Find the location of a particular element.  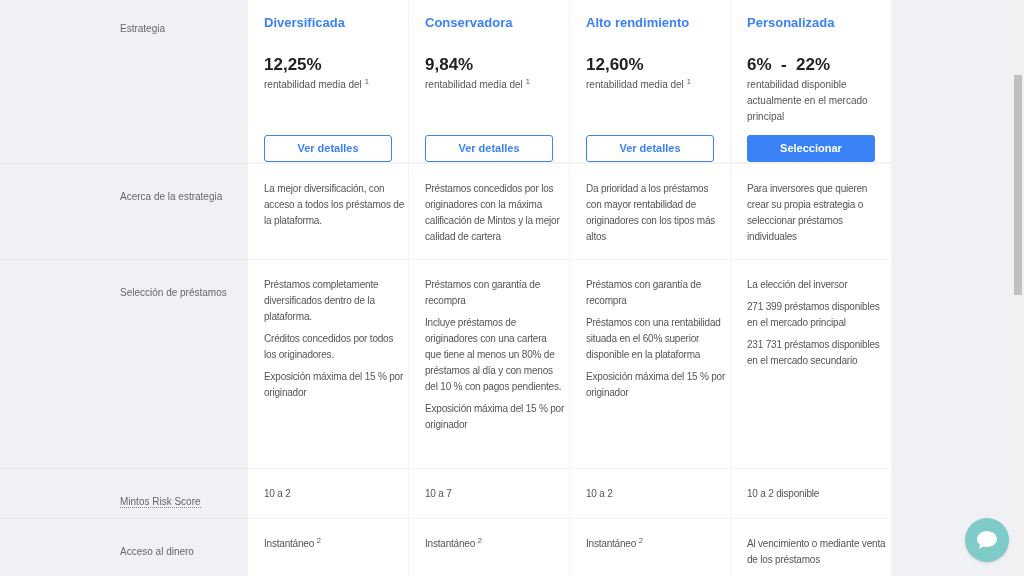

row-label: Acerca de la estrategia is located at coordinates (171, 196).